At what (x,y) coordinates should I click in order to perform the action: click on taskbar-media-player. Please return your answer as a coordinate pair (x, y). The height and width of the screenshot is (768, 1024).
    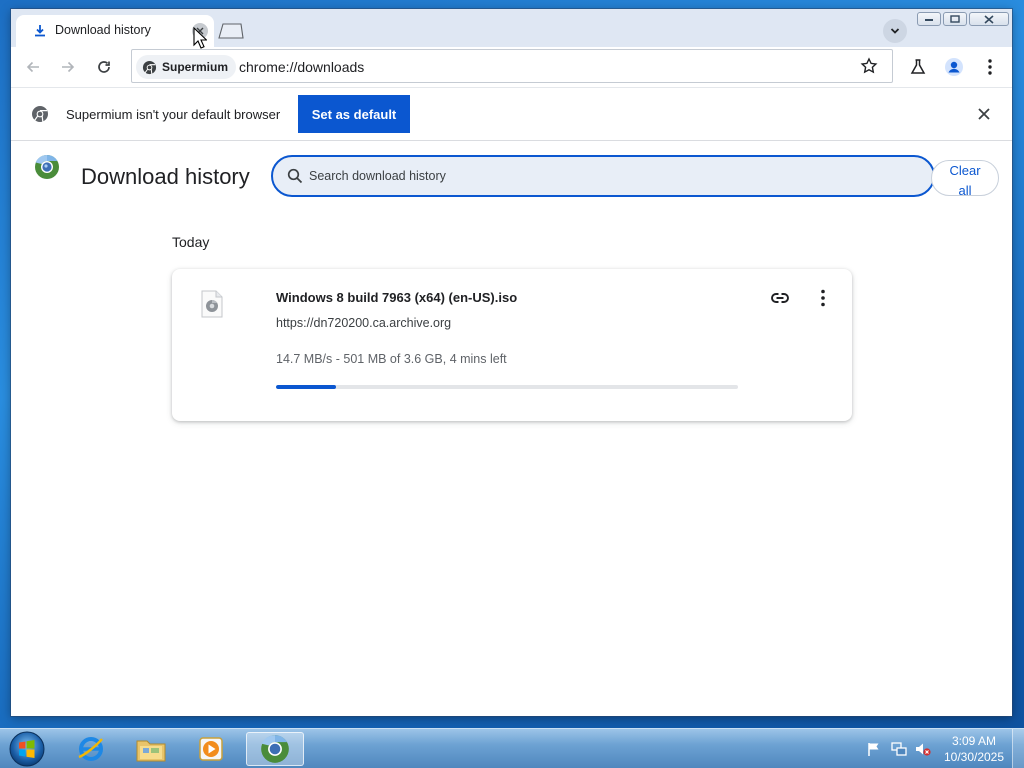
    Looking at the image, I should click on (211, 749).